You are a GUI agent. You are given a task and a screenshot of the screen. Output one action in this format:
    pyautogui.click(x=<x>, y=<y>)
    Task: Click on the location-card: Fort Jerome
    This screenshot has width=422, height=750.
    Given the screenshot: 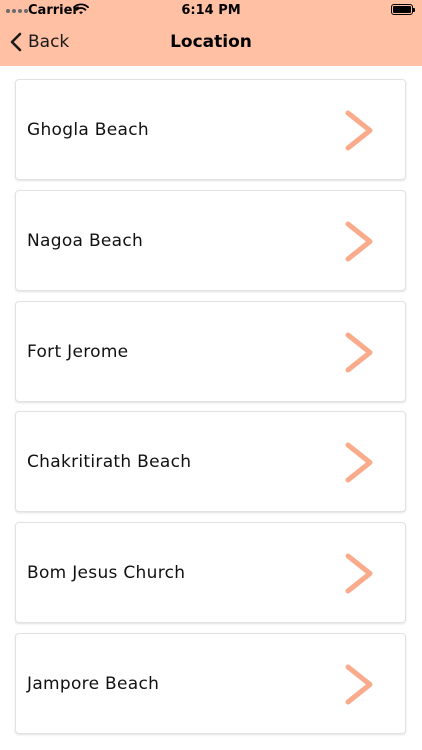 What is the action you would take?
    pyautogui.click(x=210, y=351)
    